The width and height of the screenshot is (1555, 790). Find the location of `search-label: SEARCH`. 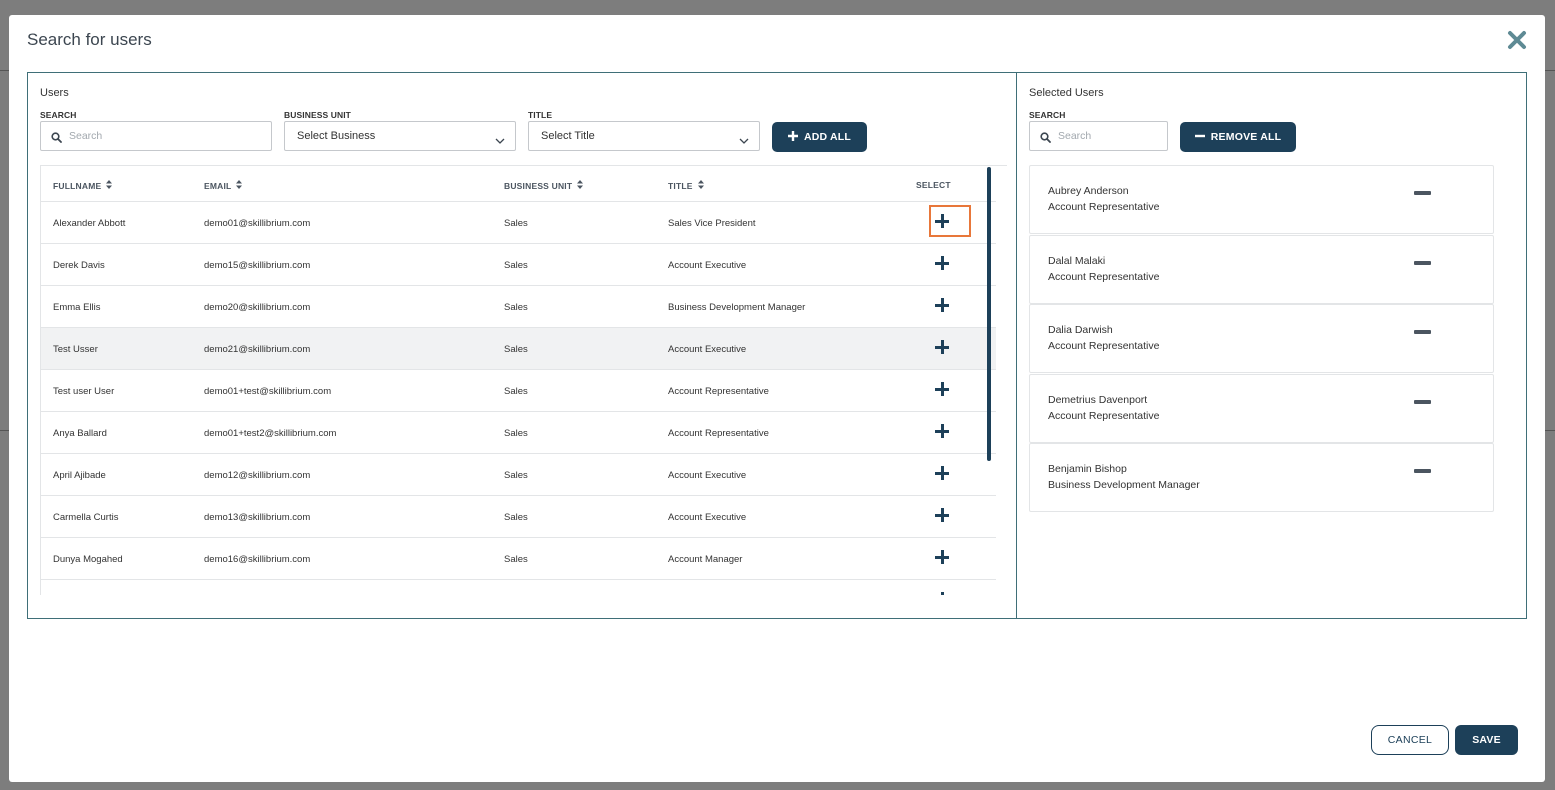

search-label: SEARCH is located at coordinates (58, 115).